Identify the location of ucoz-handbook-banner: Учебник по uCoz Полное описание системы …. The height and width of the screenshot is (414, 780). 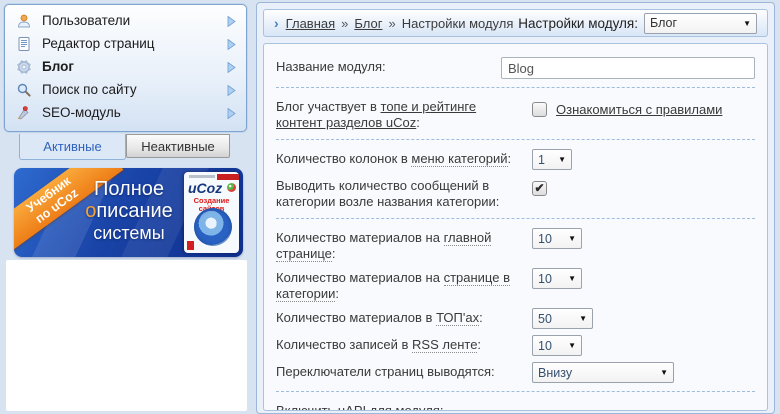
(128, 212).